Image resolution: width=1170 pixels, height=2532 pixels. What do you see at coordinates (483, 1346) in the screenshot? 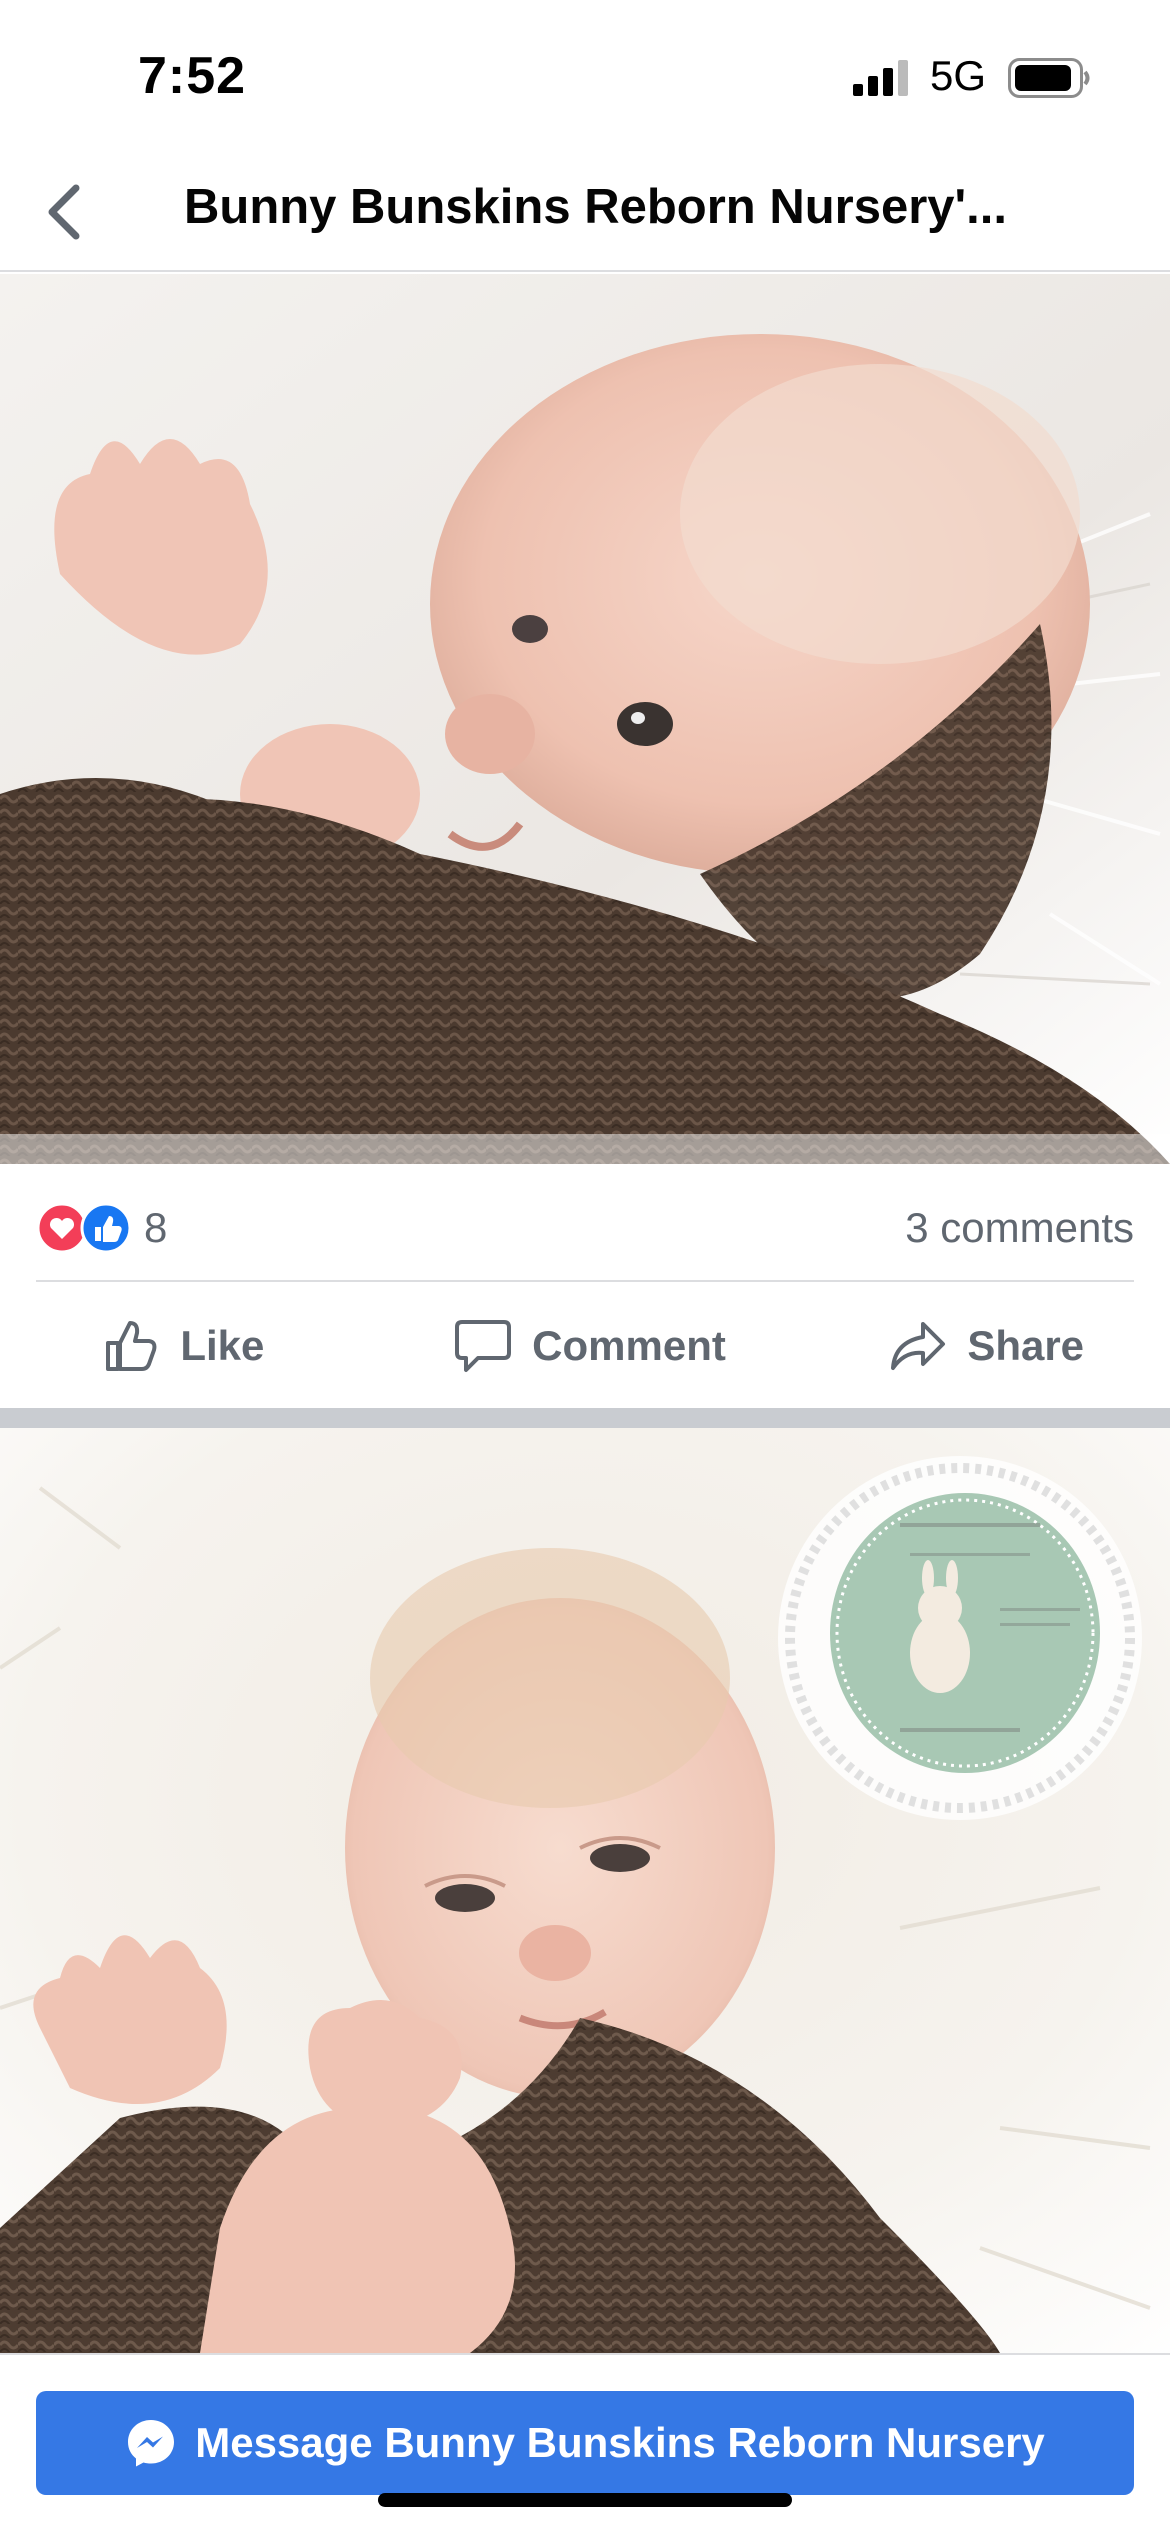
I see `comment-icon` at bounding box center [483, 1346].